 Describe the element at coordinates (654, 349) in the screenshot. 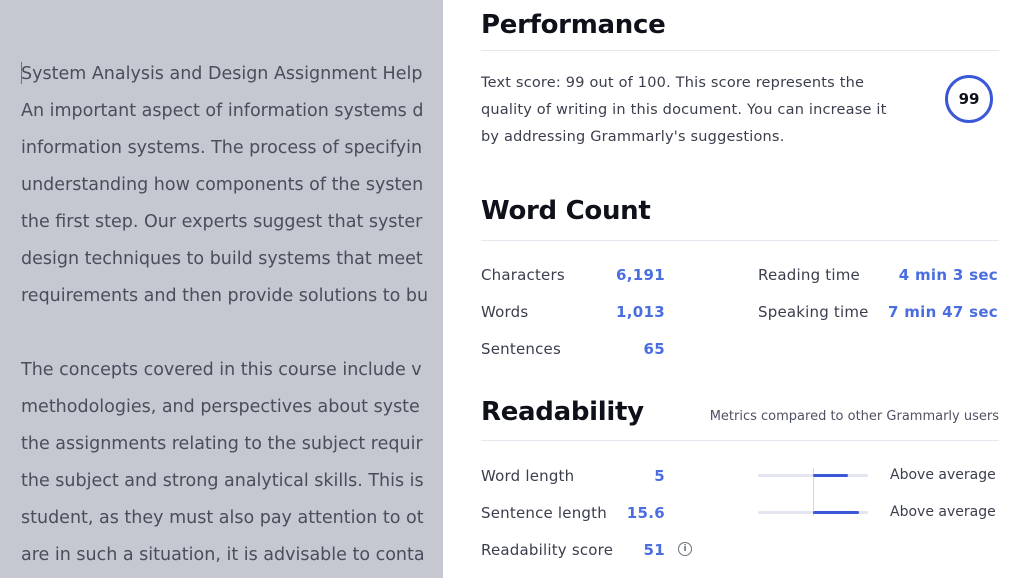

I see `sentences-value: 65` at that location.